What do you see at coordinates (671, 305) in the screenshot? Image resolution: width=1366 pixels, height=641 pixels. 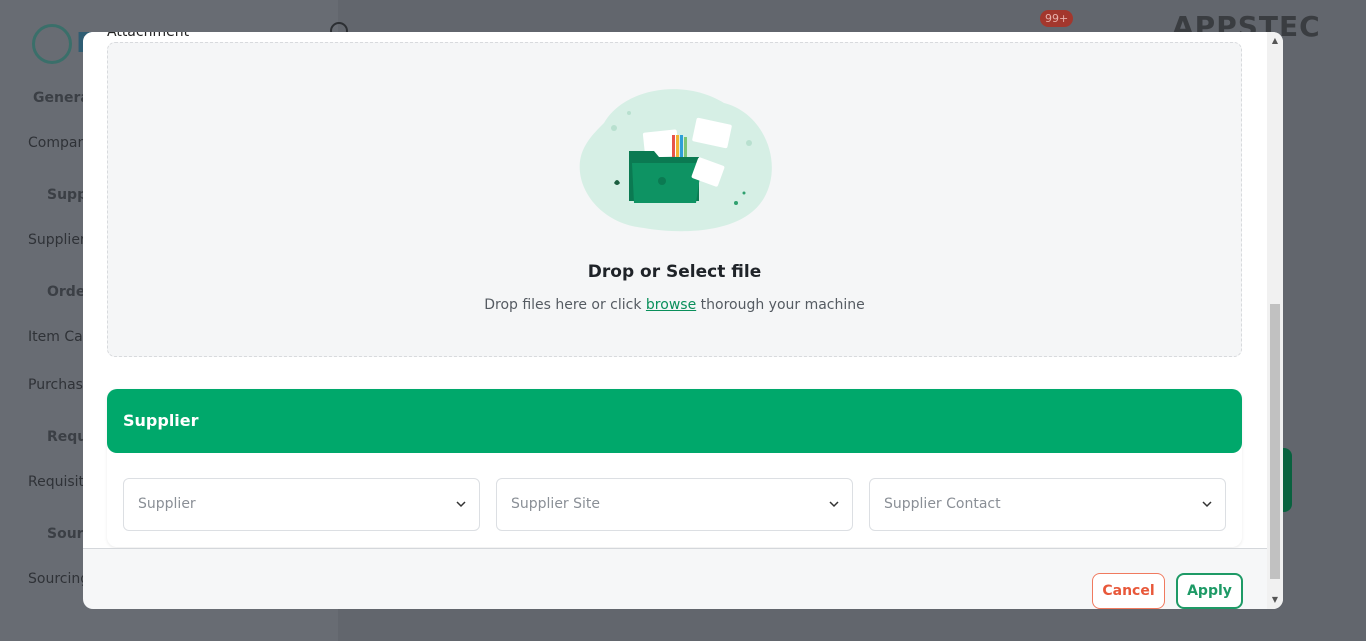 I see `browse-link: browse` at bounding box center [671, 305].